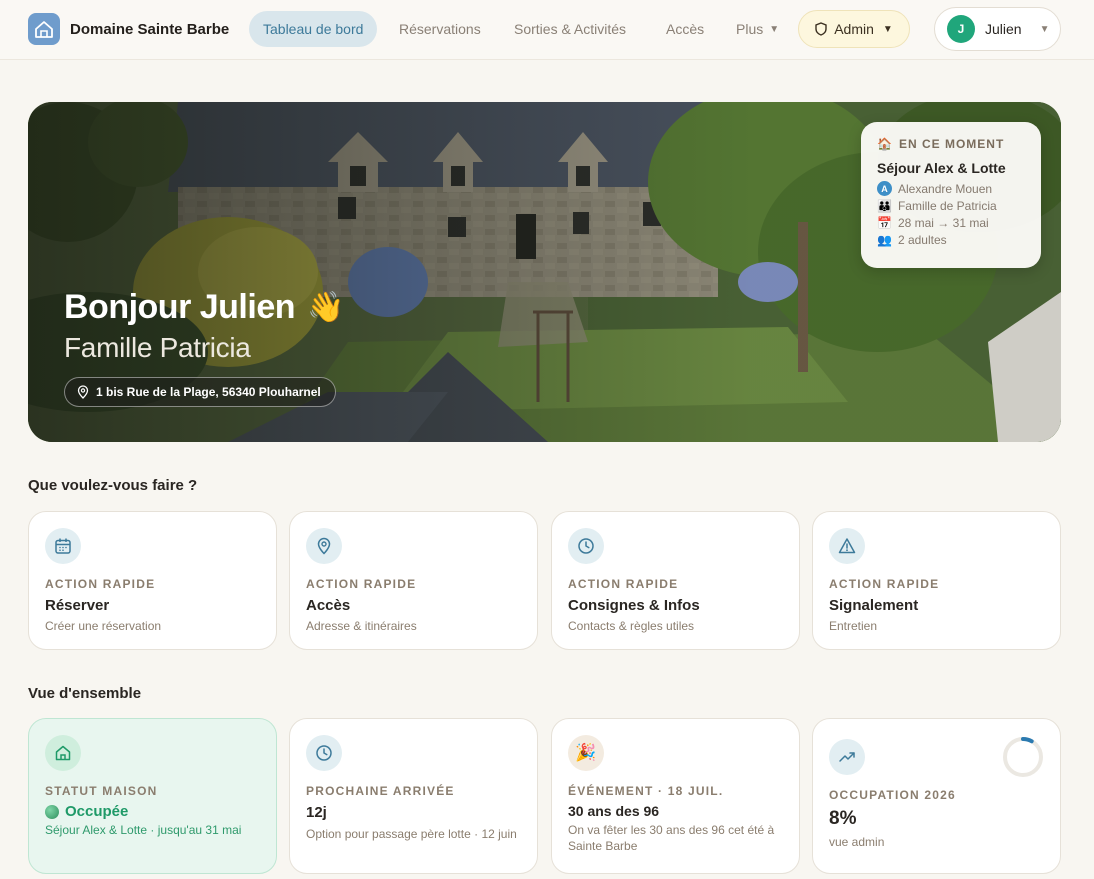 The image size is (1094, 879). Describe the element at coordinates (52, 811) in the screenshot. I see `status-dot-icon` at that location.